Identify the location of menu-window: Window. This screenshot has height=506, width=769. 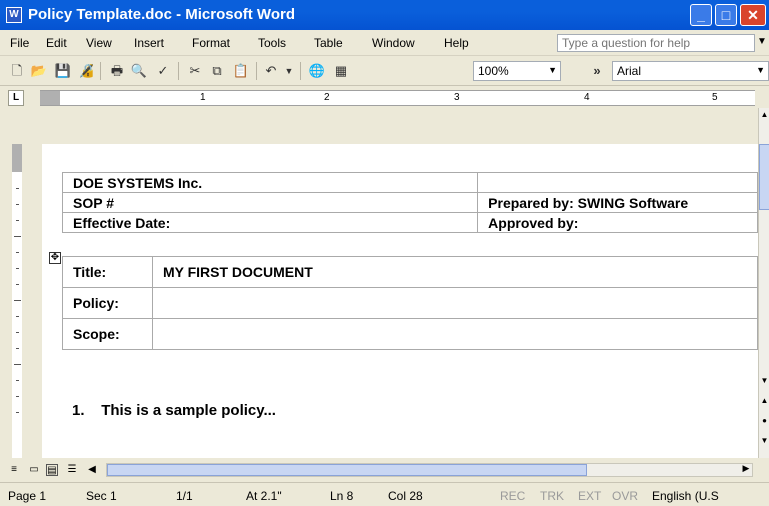
(393, 43).